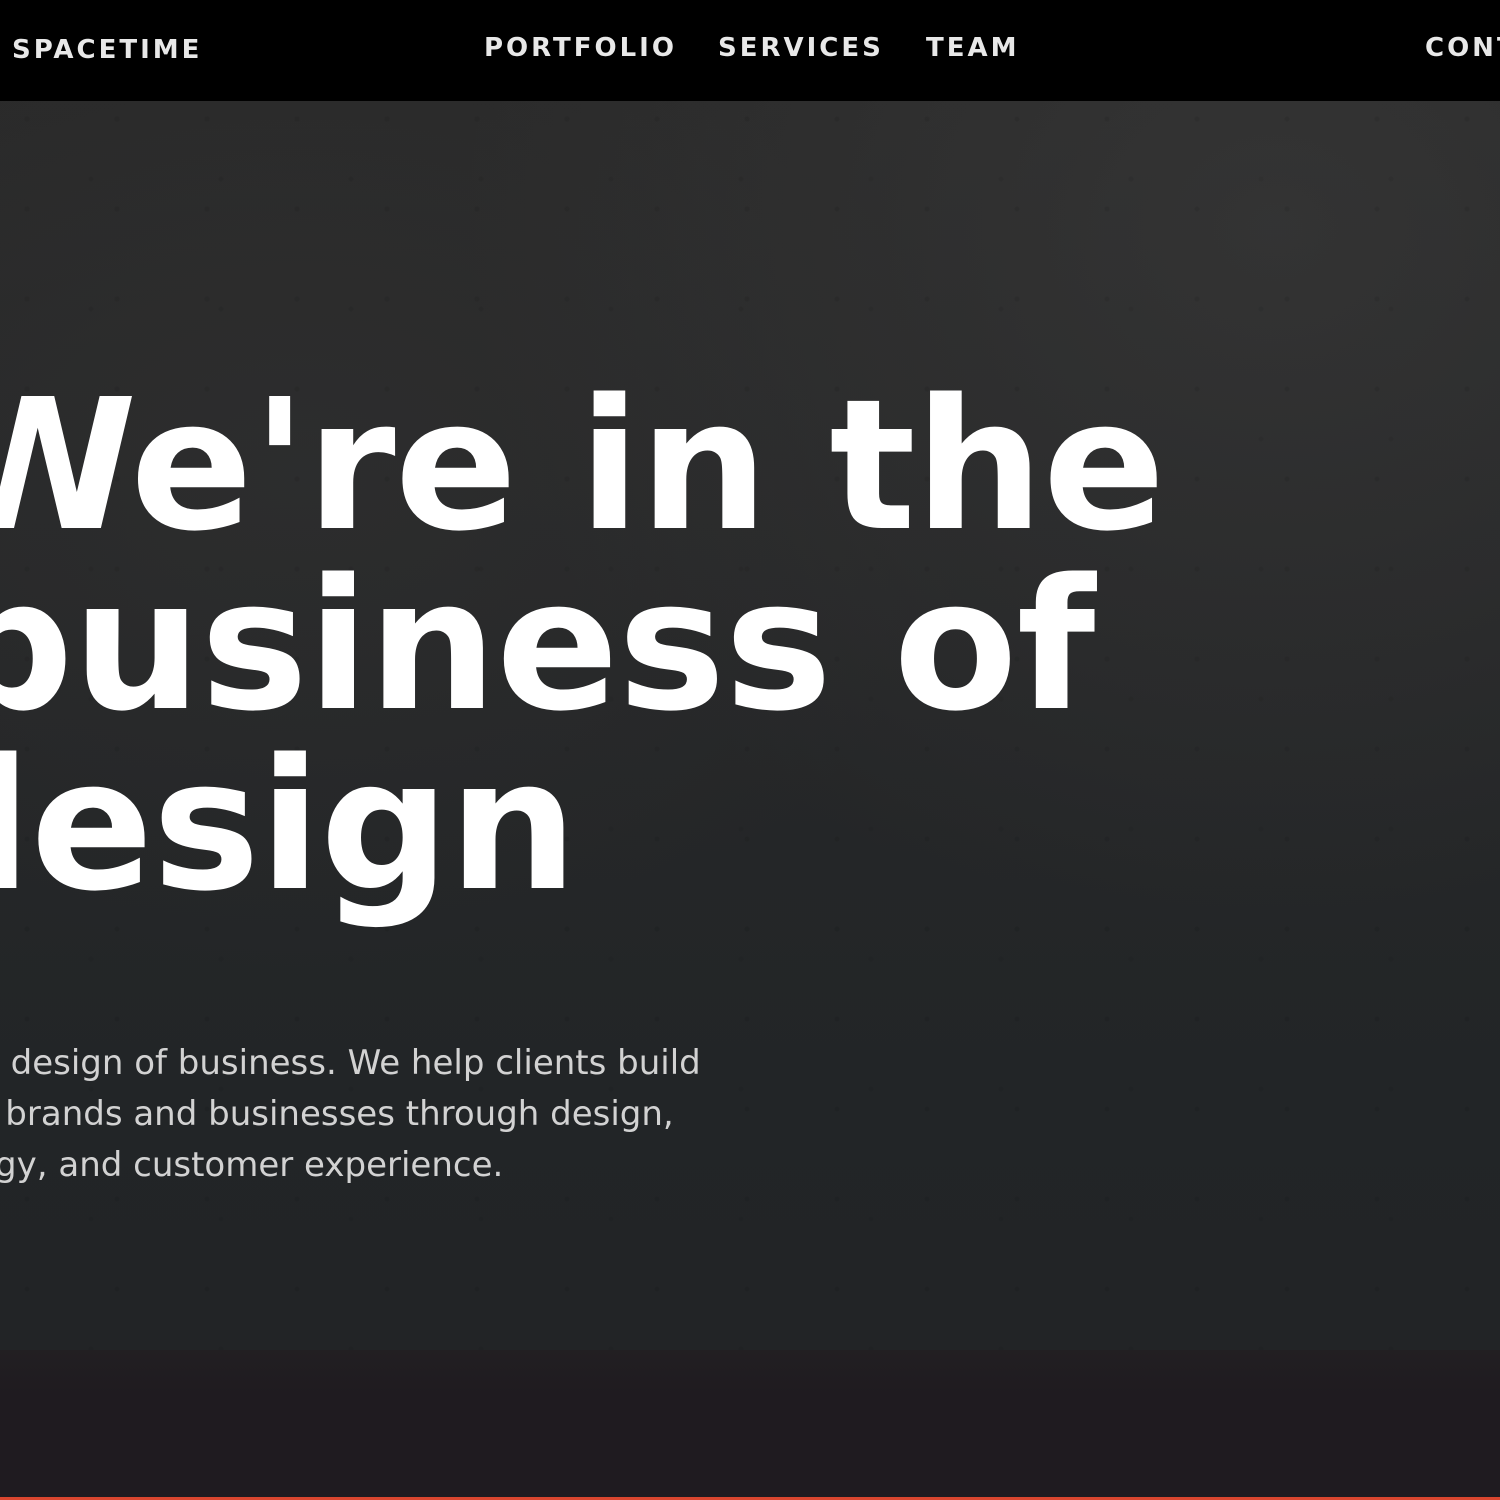  What do you see at coordinates (1462, 48) in the screenshot?
I see `nav-link-contact: CONT` at bounding box center [1462, 48].